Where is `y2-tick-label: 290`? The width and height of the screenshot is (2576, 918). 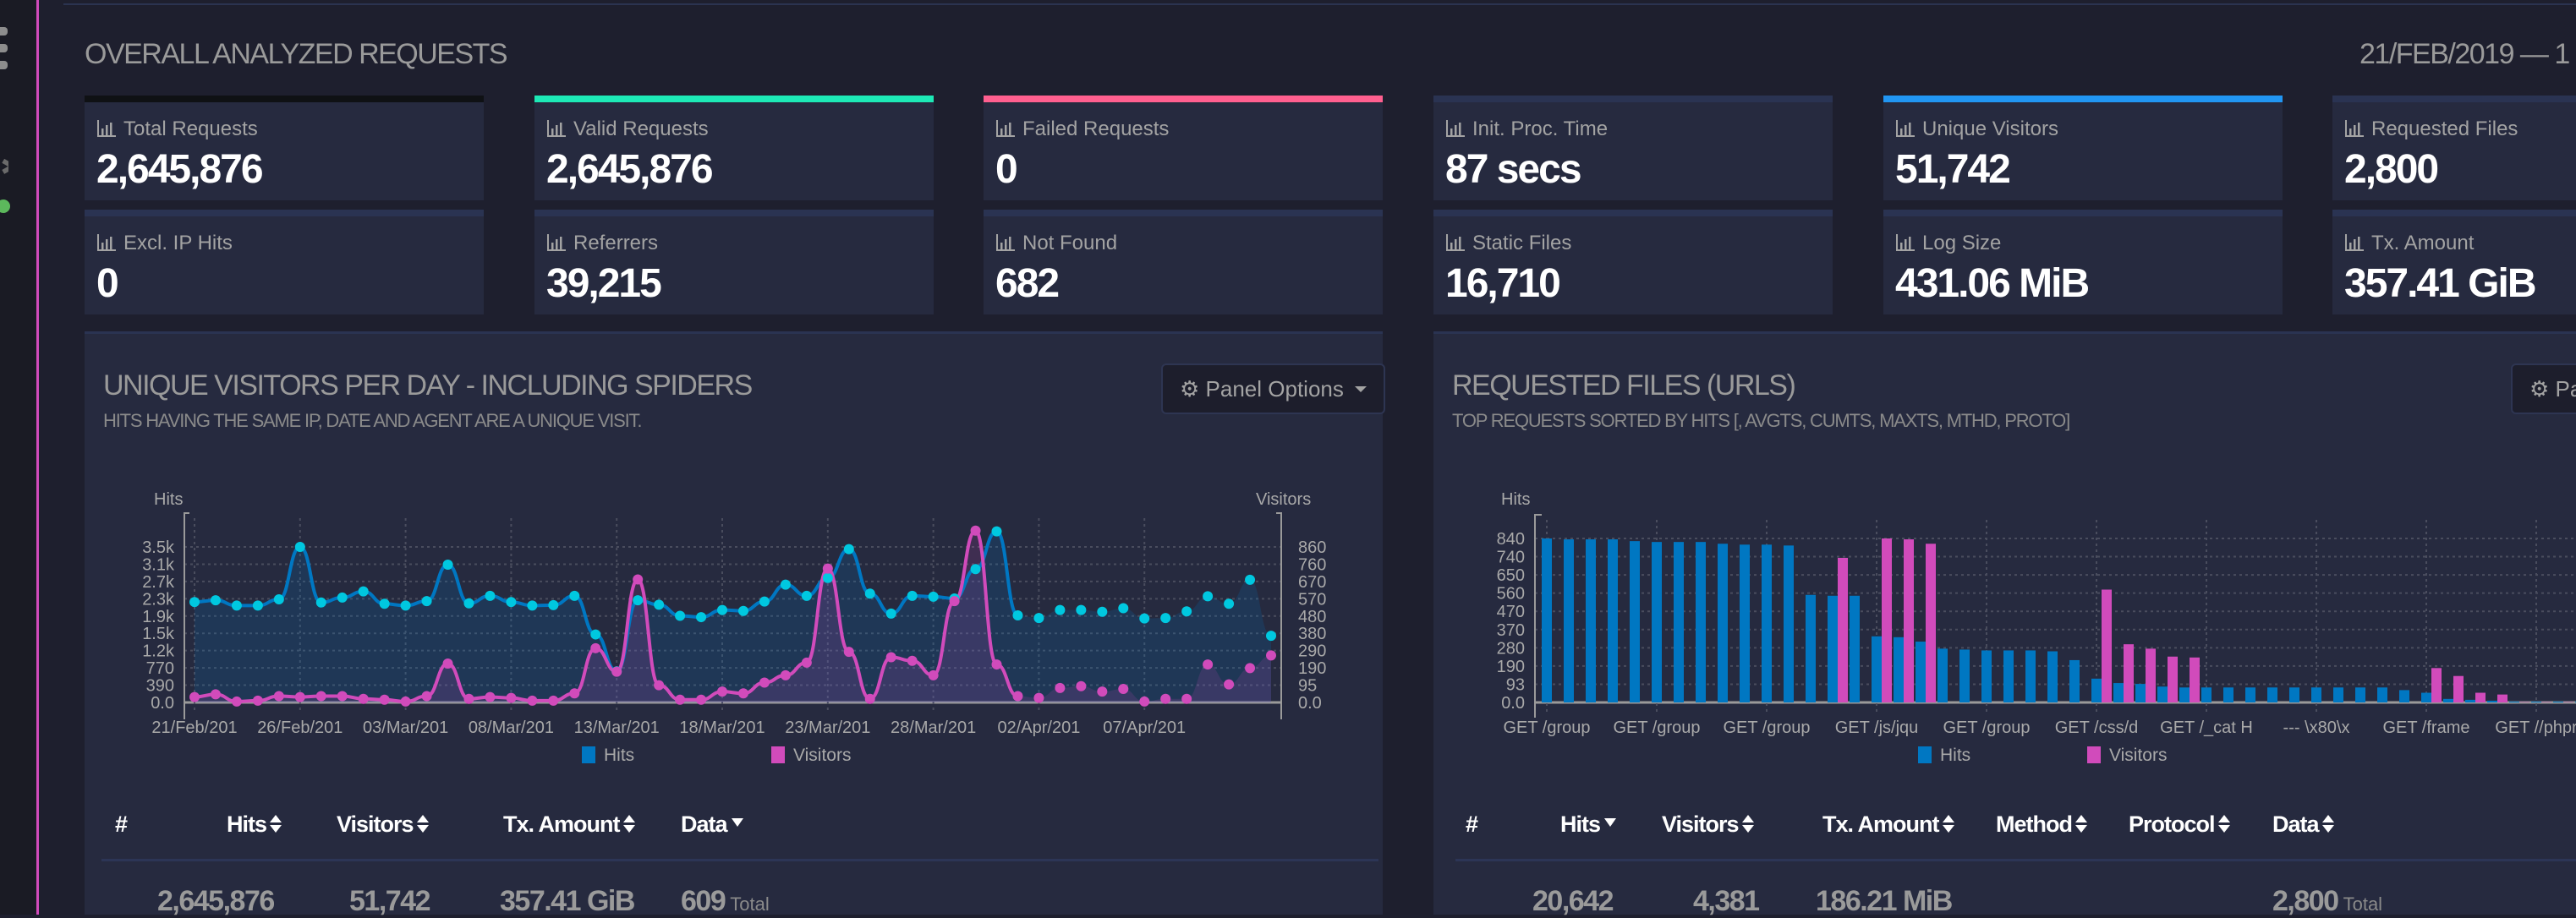 y2-tick-label: 290 is located at coordinates (1312, 651).